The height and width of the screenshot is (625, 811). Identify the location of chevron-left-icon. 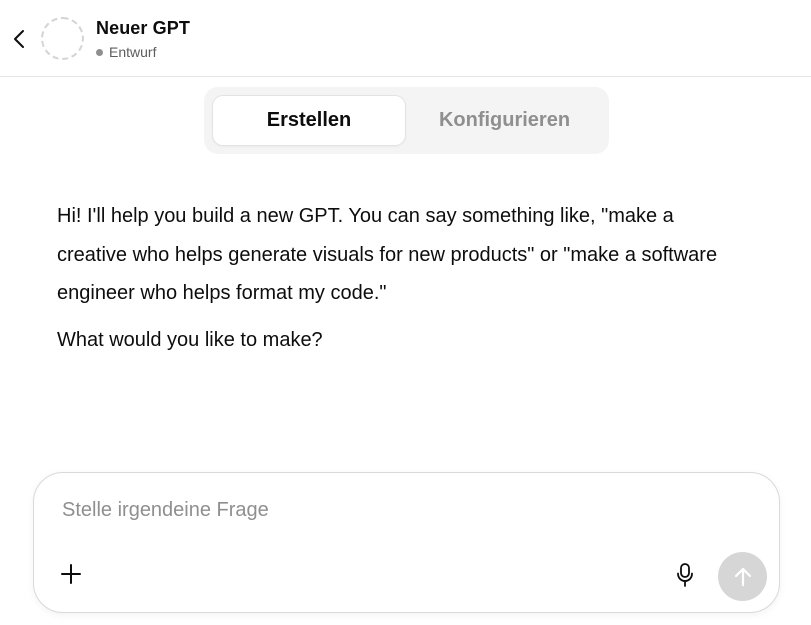
(19, 39).